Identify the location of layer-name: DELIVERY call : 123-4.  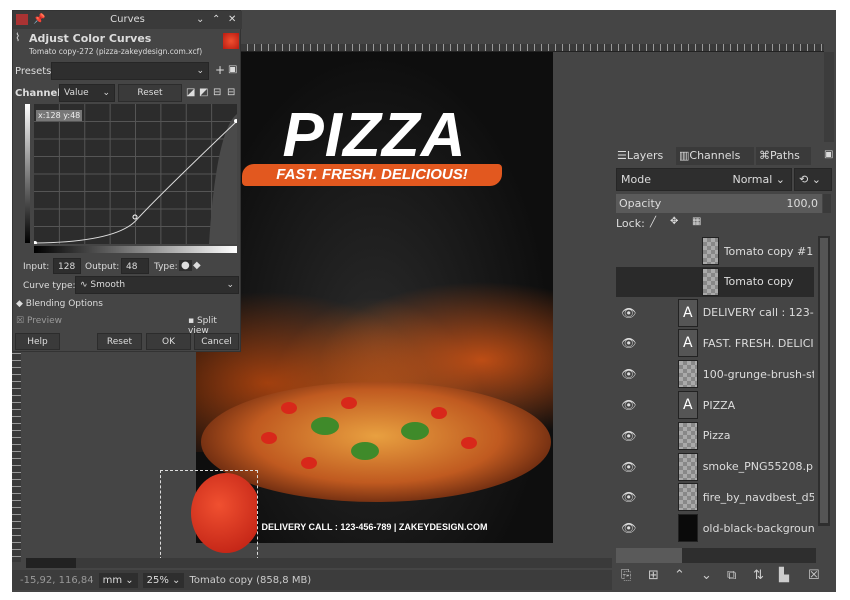
(758, 313).